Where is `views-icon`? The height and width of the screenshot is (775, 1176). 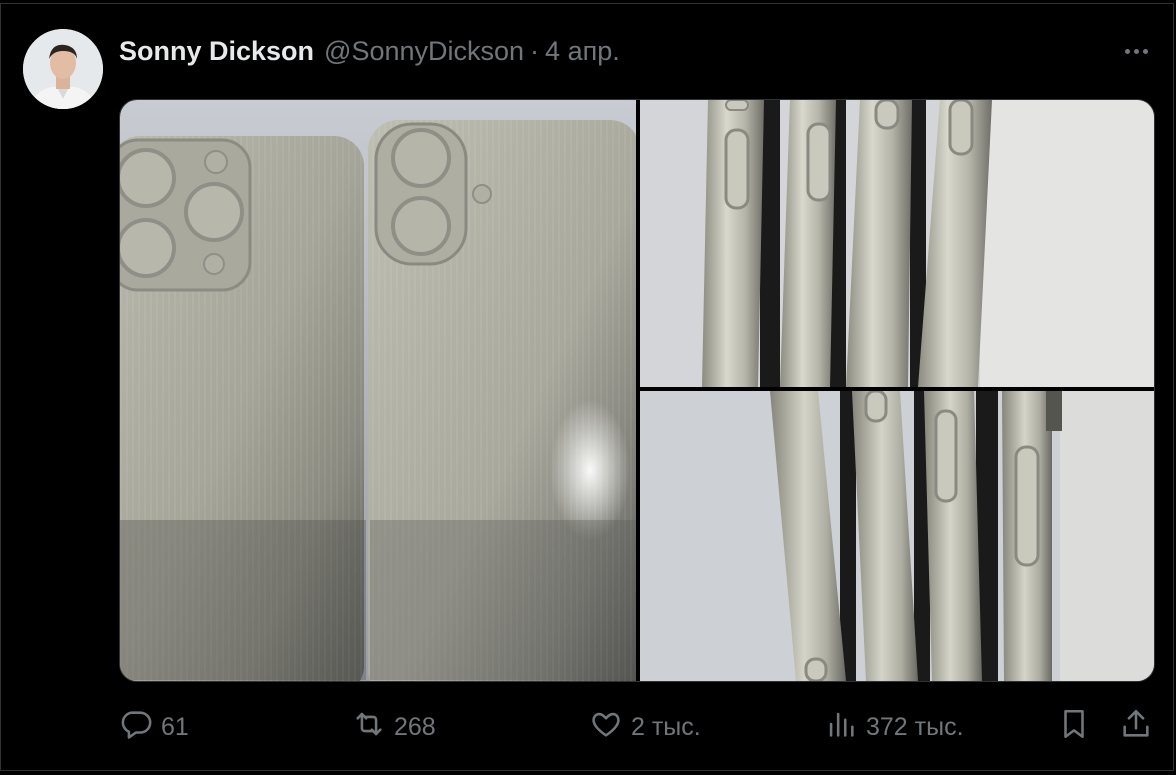
views-icon is located at coordinates (841, 727).